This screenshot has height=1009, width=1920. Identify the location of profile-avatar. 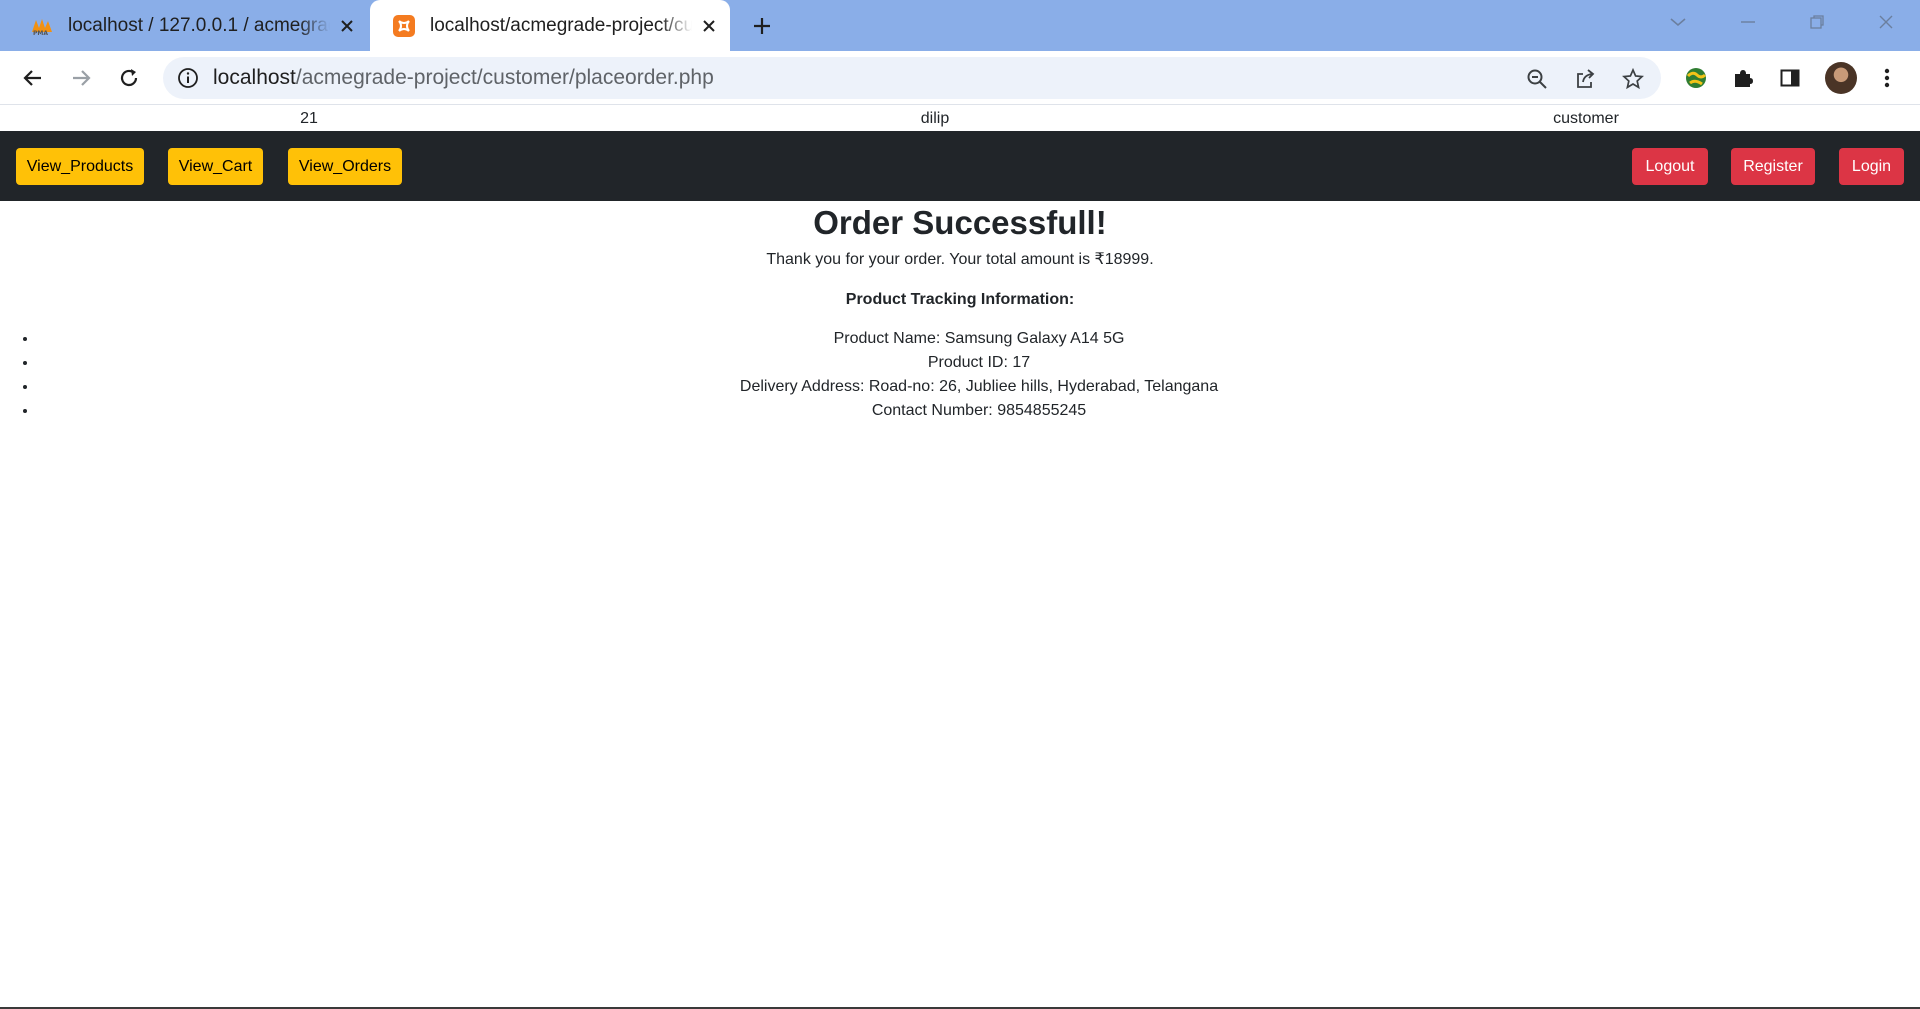
(1841, 78).